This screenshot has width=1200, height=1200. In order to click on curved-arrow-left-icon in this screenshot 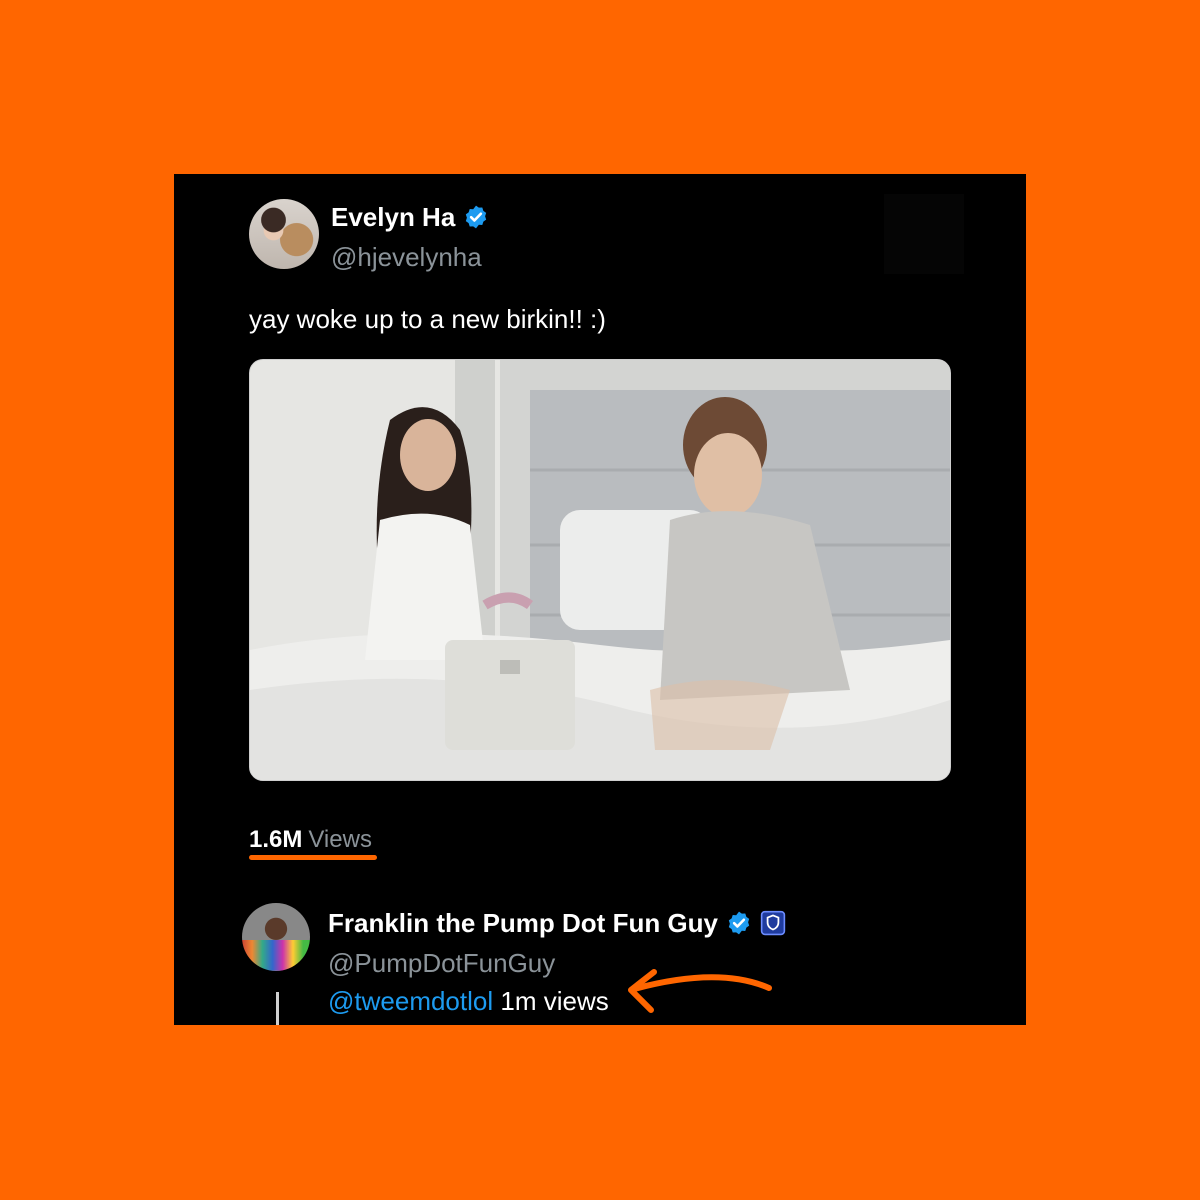, I will do `click(699, 994)`.